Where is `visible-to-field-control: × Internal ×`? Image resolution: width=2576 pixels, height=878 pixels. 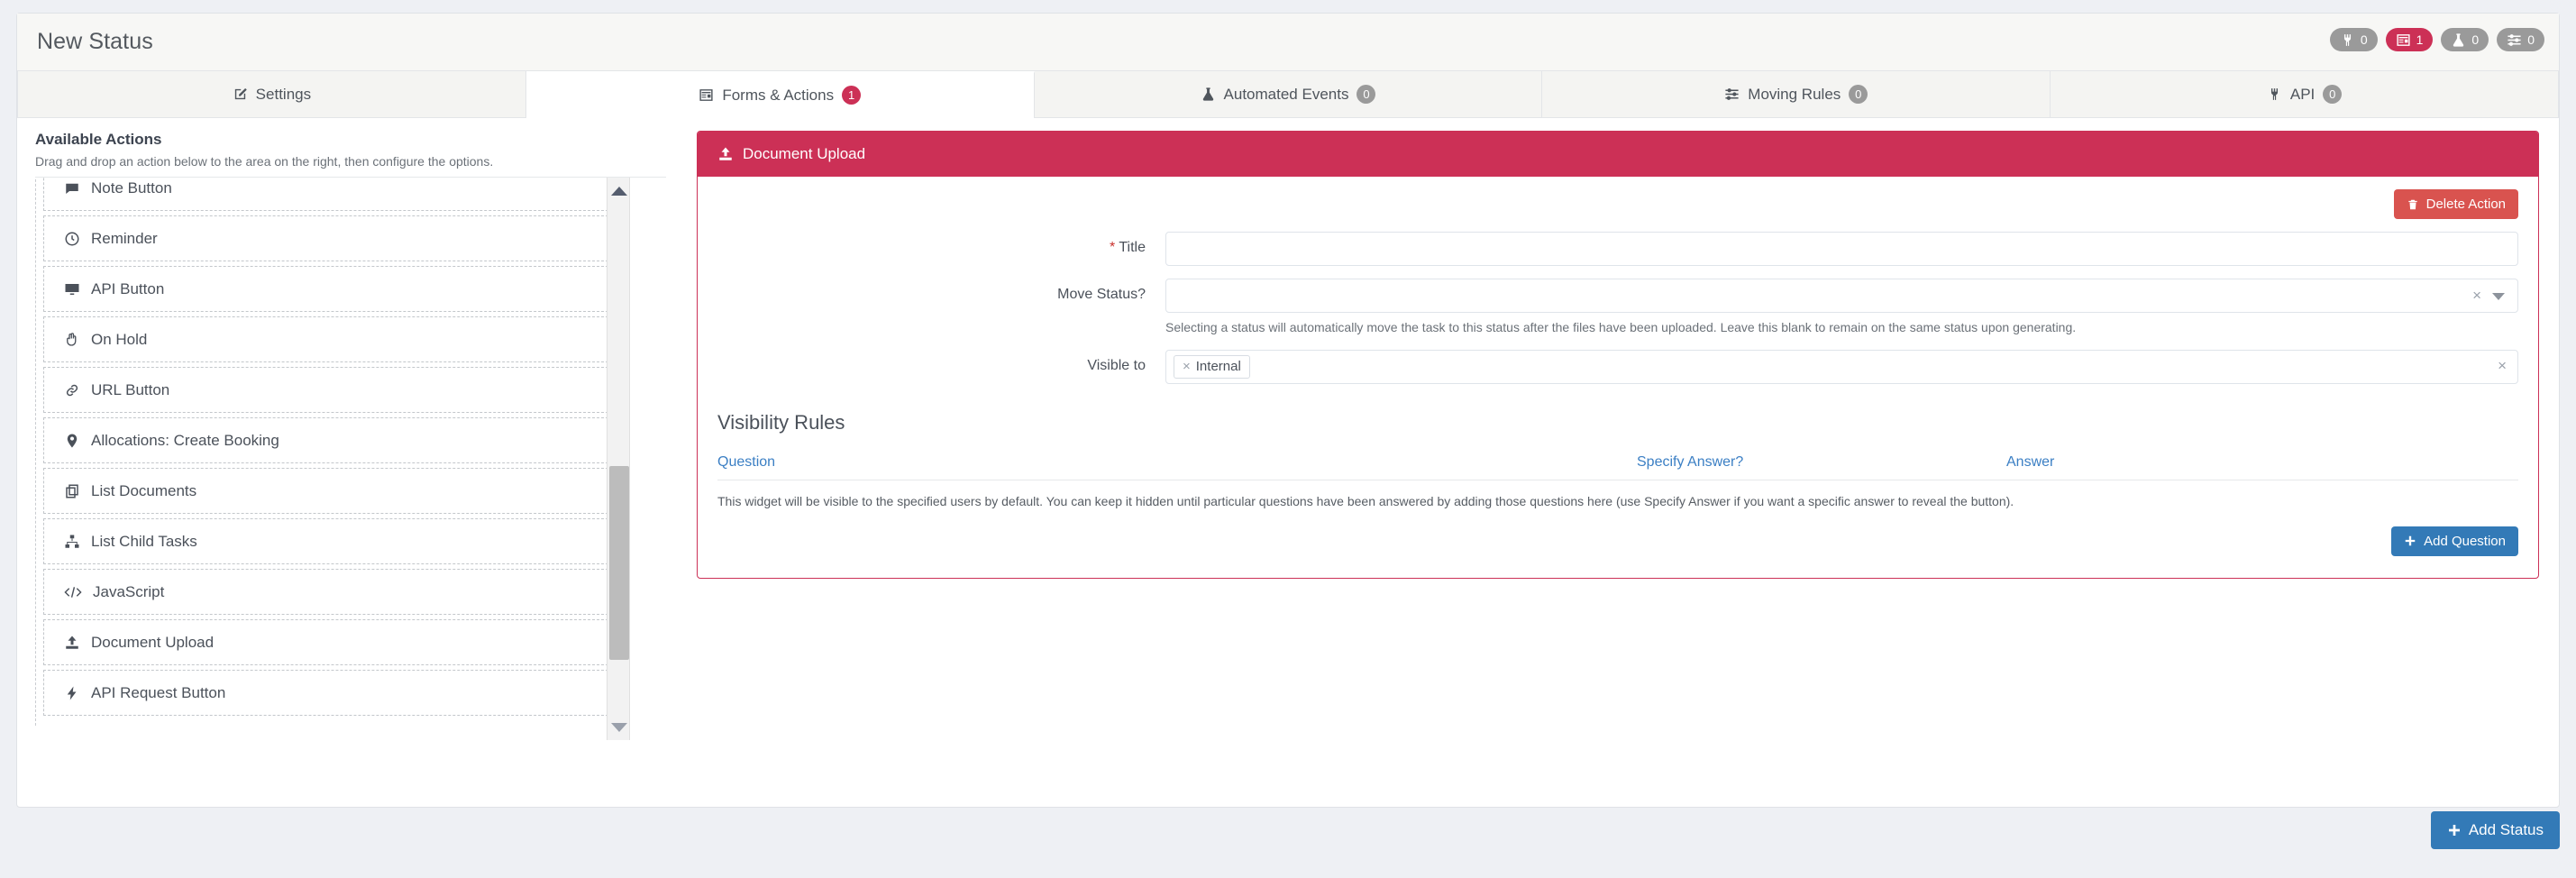 visible-to-field-control: × Internal × is located at coordinates (1841, 366).